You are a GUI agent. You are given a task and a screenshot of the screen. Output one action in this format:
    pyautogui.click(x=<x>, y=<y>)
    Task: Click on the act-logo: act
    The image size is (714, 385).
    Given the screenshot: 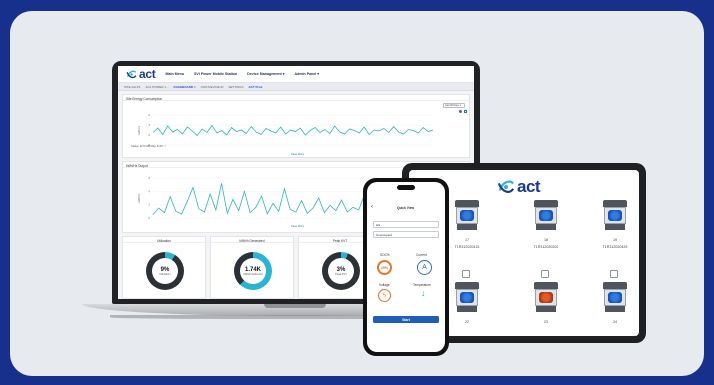 What is the action you would take?
    pyautogui.click(x=141, y=74)
    